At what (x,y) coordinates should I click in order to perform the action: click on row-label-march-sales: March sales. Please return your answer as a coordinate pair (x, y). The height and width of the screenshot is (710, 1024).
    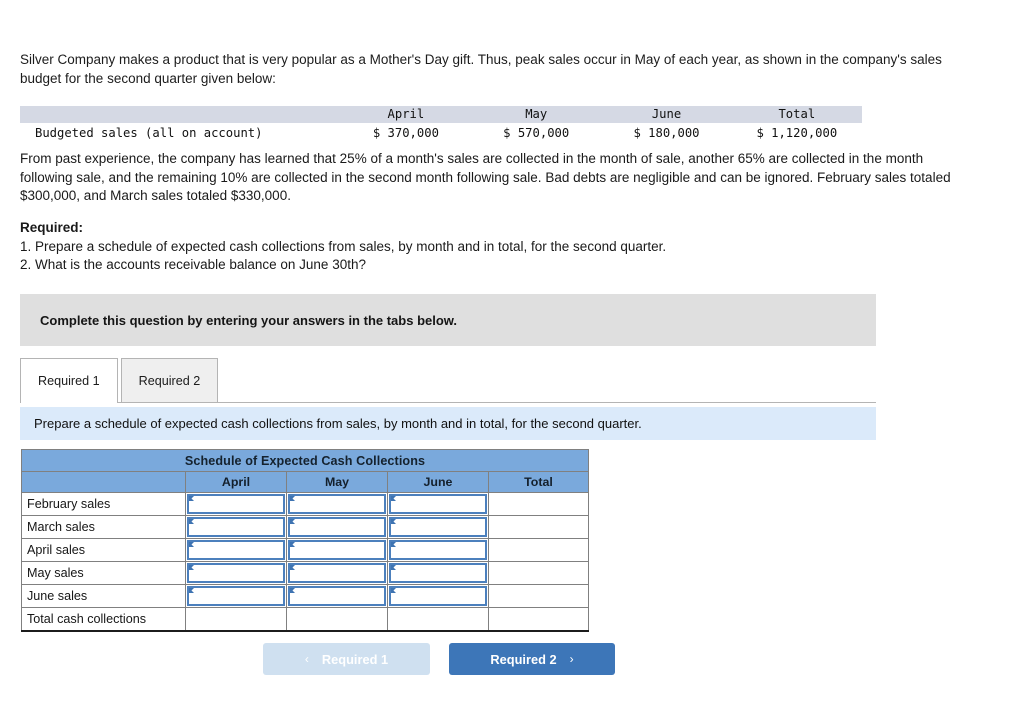
    Looking at the image, I should click on (103, 527).